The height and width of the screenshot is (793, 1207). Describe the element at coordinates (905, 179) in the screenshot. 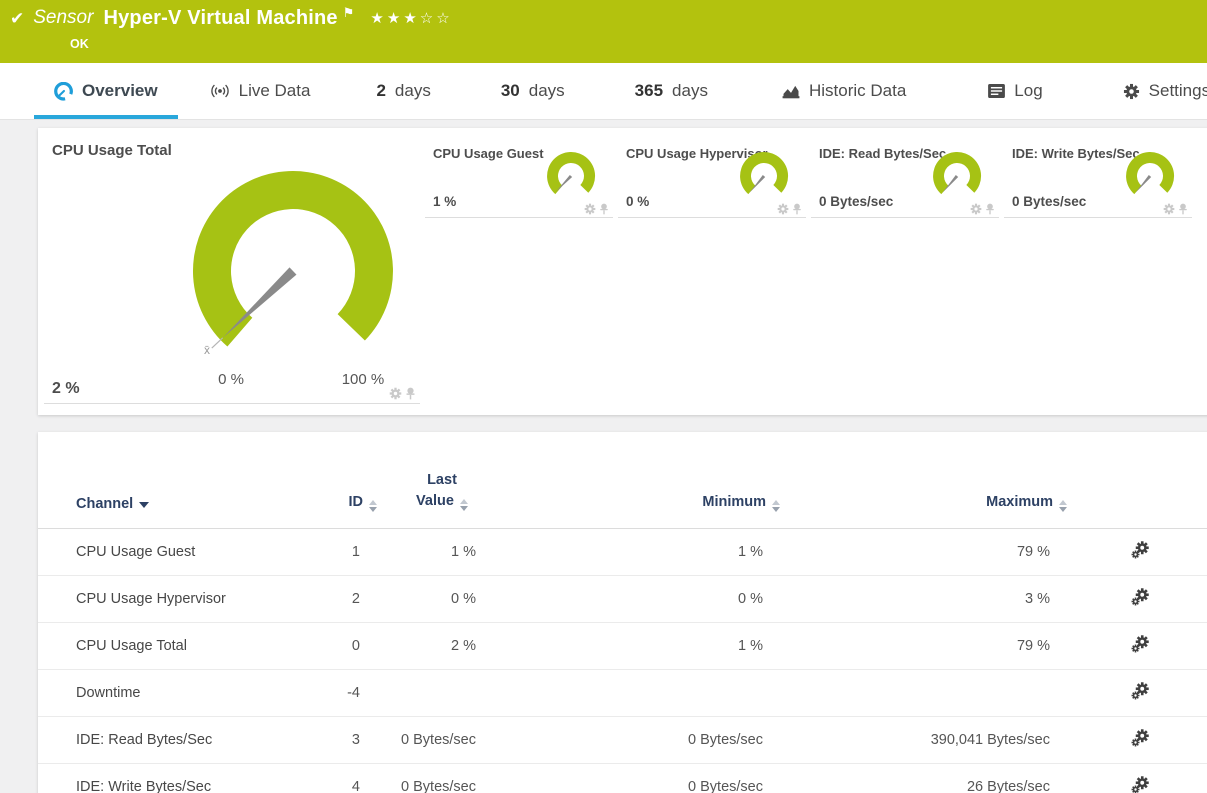

I see `gauge-tile-ide-read: IDE: Read Bytes/Sec 0 Bytes/sec` at that location.